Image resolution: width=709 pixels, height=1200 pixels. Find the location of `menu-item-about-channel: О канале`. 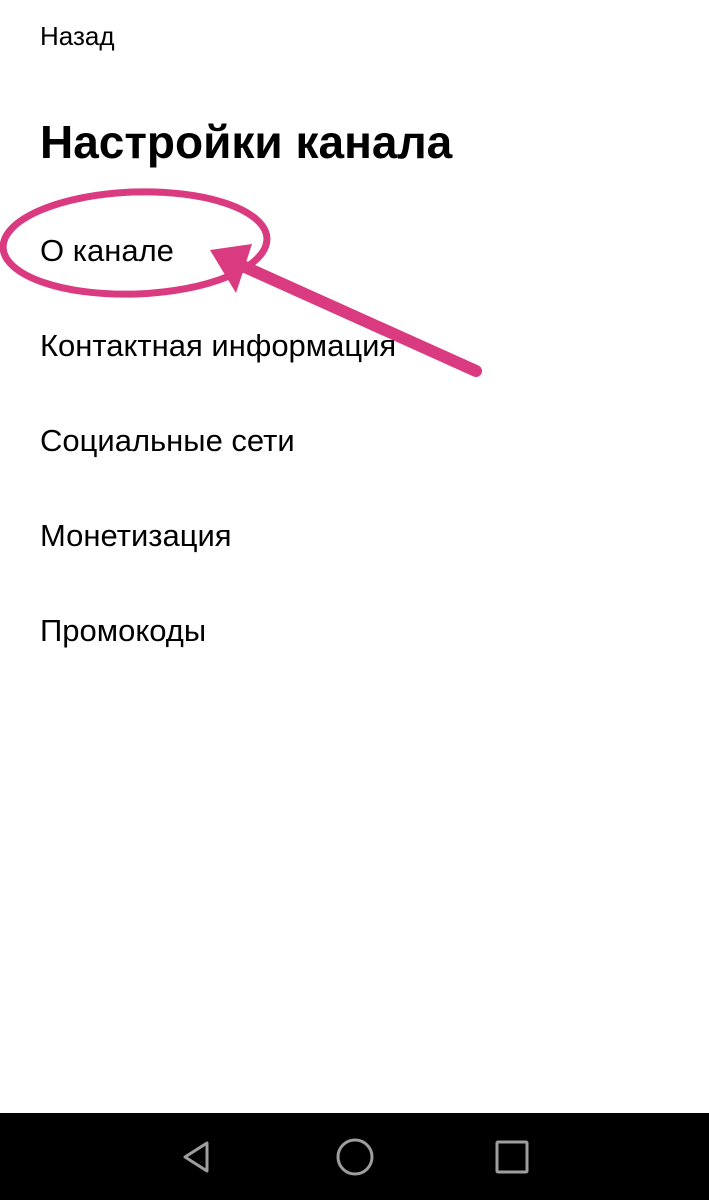

menu-item-about-channel: О канале is located at coordinates (354, 250).